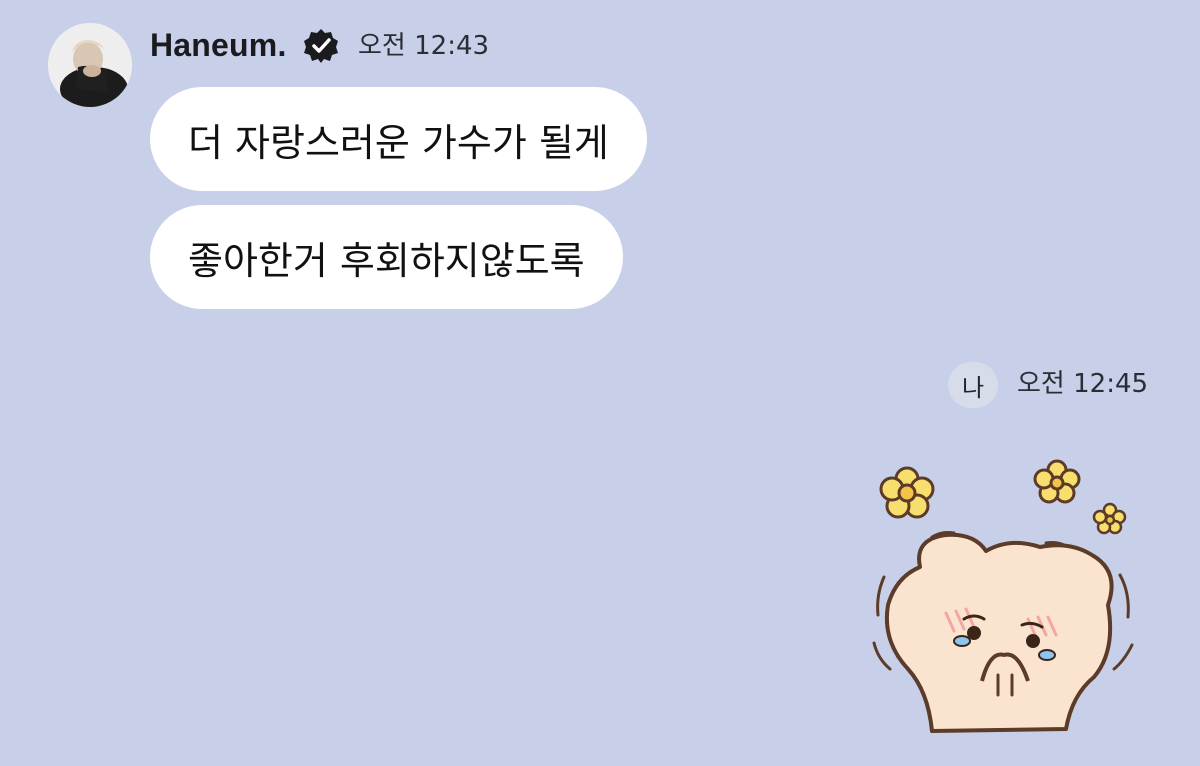 This screenshot has width=1200, height=766. I want to click on message-bubble: 좋아한거 후회하지않도록, so click(386, 257).